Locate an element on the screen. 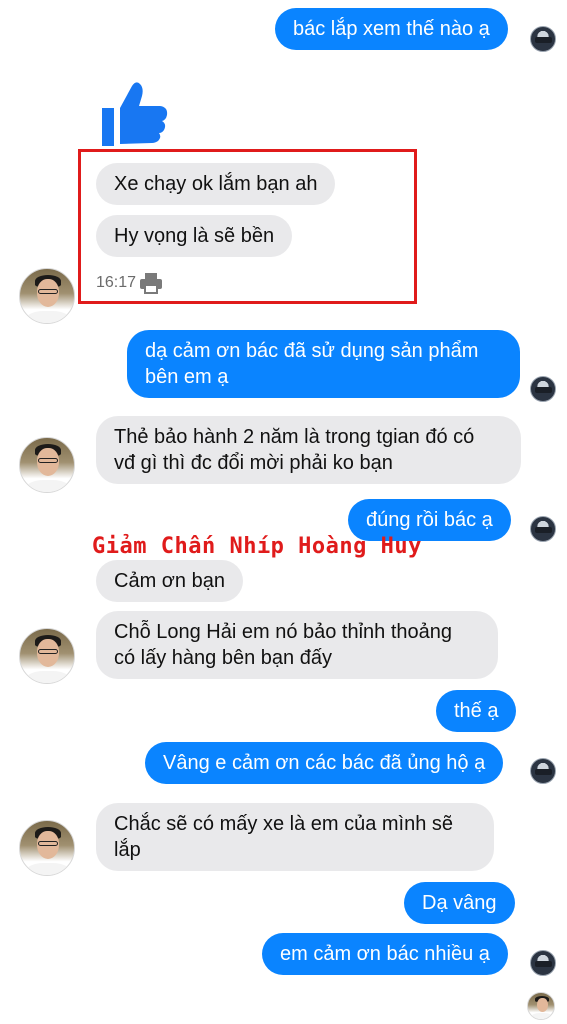  message-outgoing: Vâng e cảm ơn các bác đã ủng hộ ạ is located at coordinates (324, 763).